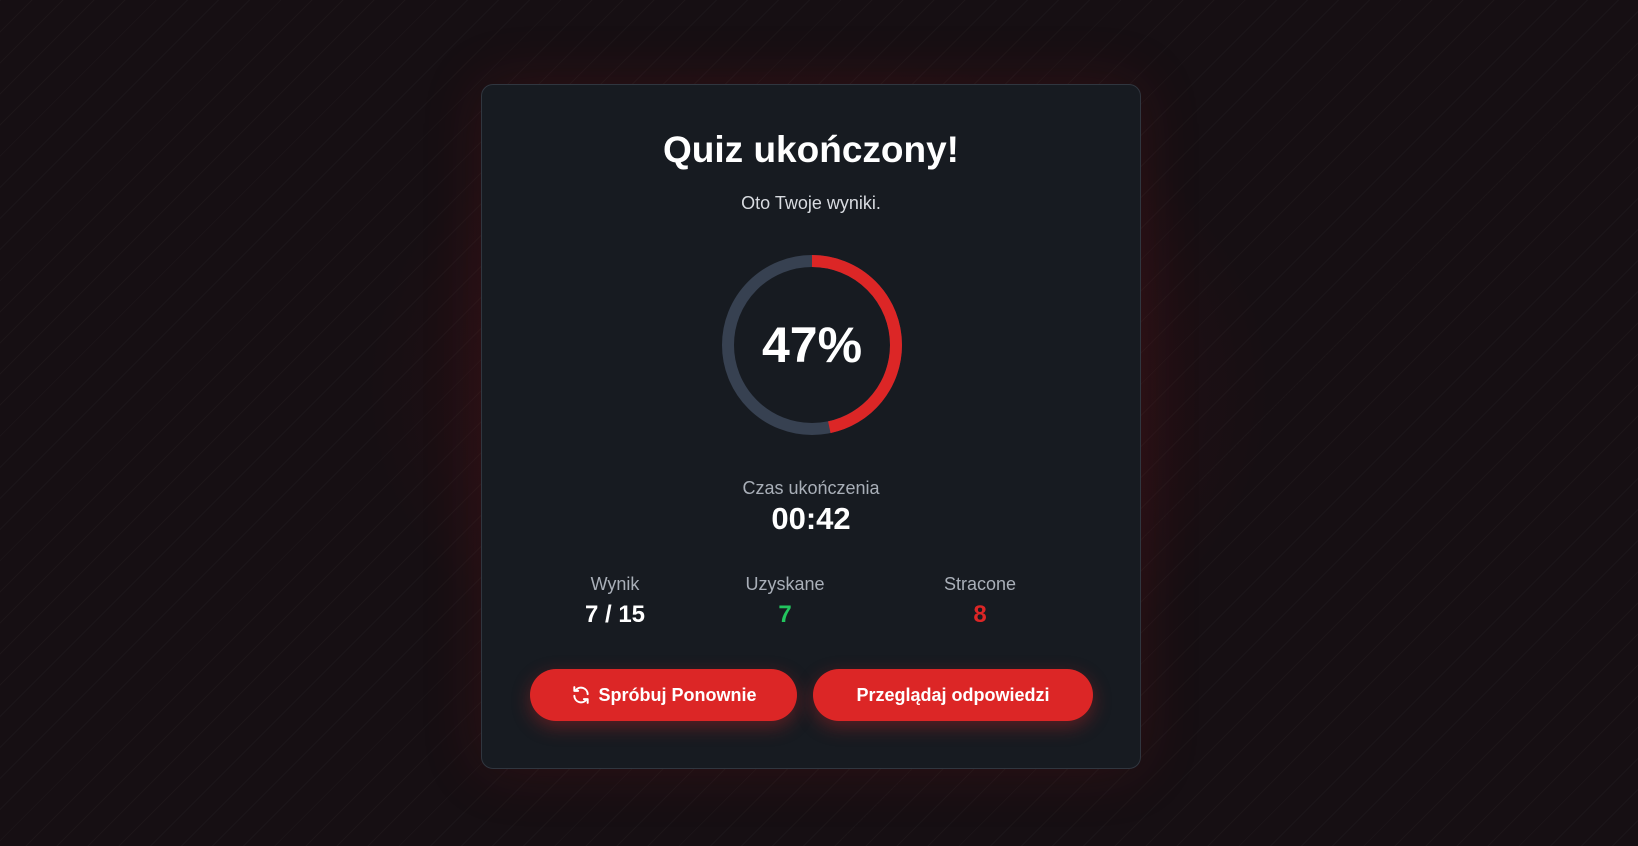  I want to click on results-subtitle: Oto Twoje wyniki., so click(811, 203).